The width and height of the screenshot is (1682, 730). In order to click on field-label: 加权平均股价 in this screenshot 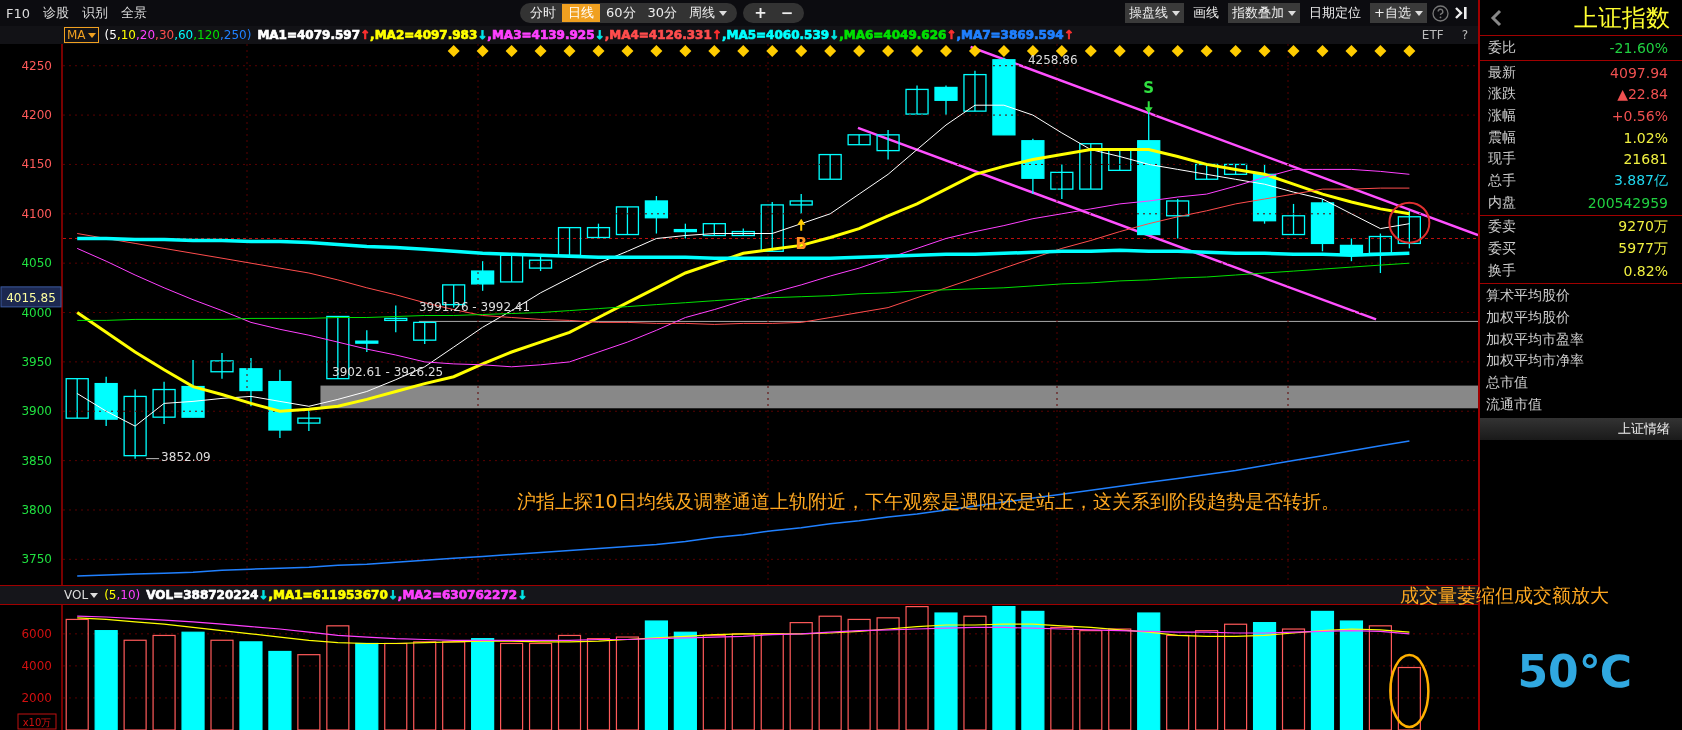, I will do `click(1528, 318)`.